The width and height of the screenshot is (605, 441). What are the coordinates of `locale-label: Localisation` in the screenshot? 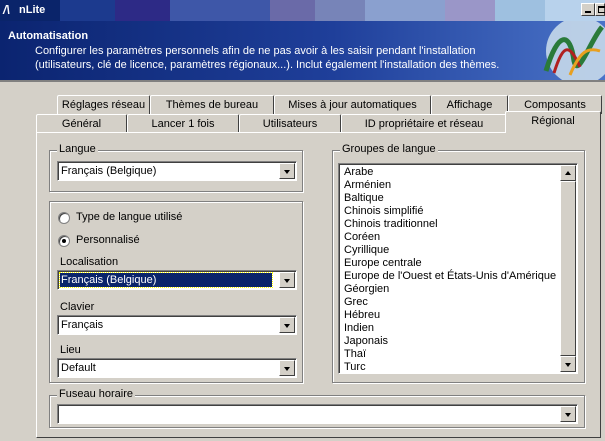 It's located at (89, 262).